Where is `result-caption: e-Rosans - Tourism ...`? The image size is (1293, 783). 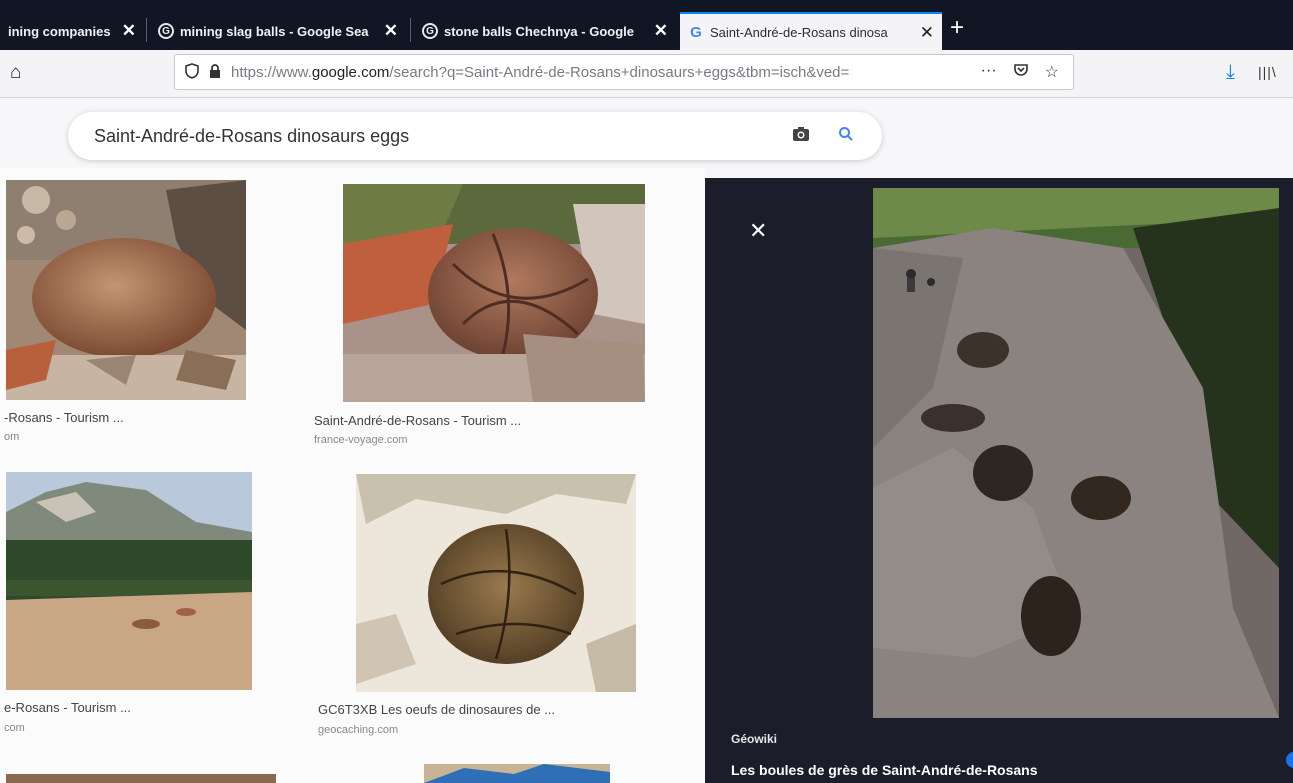
result-caption: e-Rosans - Tourism ... is located at coordinates (67, 707).